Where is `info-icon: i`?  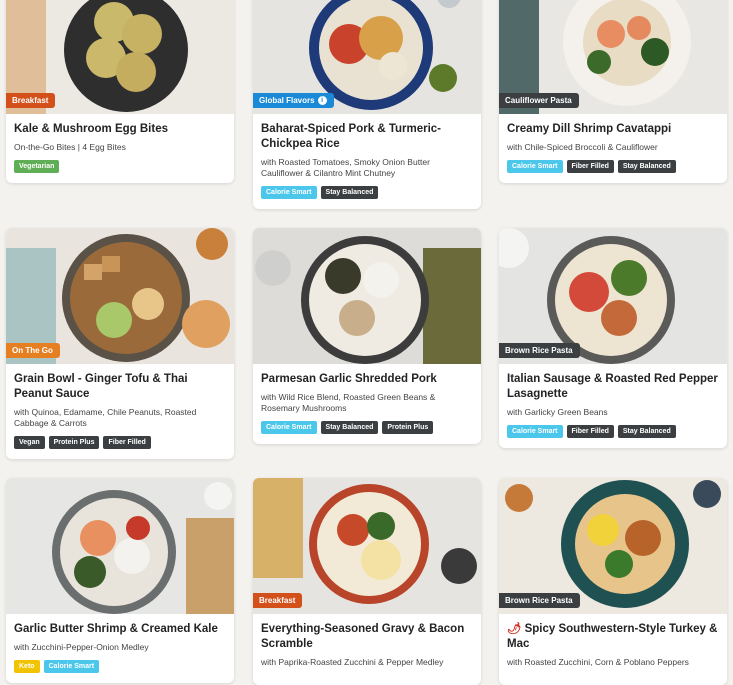 info-icon: i is located at coordinates (322, 100).